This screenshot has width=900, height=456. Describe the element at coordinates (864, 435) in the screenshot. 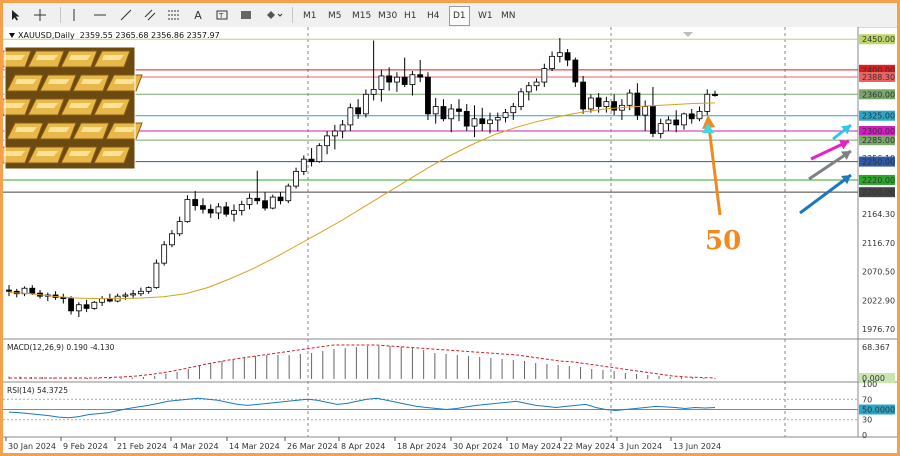

I see `rsi-axis-label: 0` at that location.